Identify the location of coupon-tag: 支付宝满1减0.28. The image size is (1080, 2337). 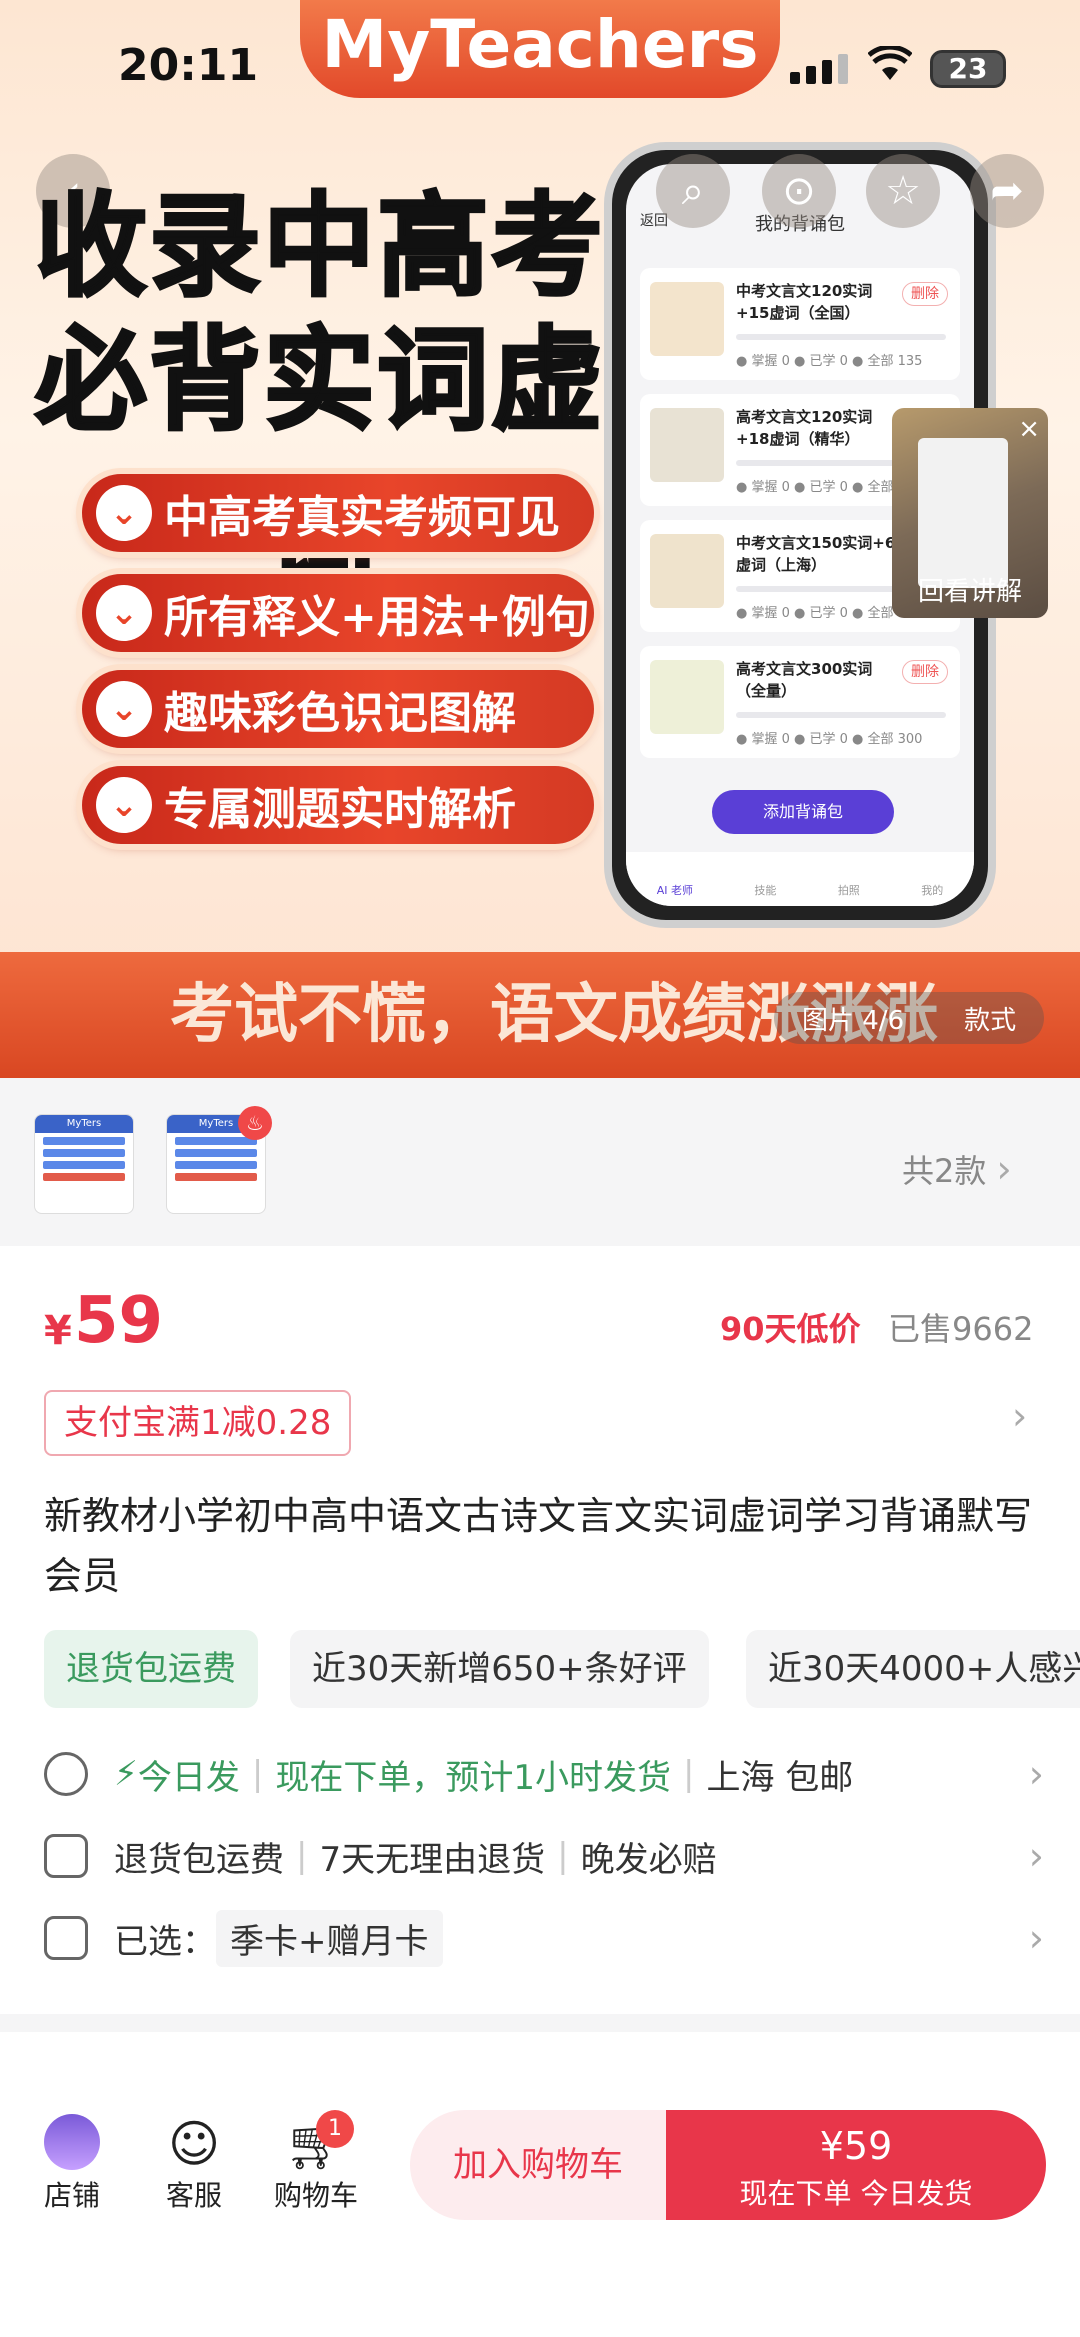
(198, 1423).